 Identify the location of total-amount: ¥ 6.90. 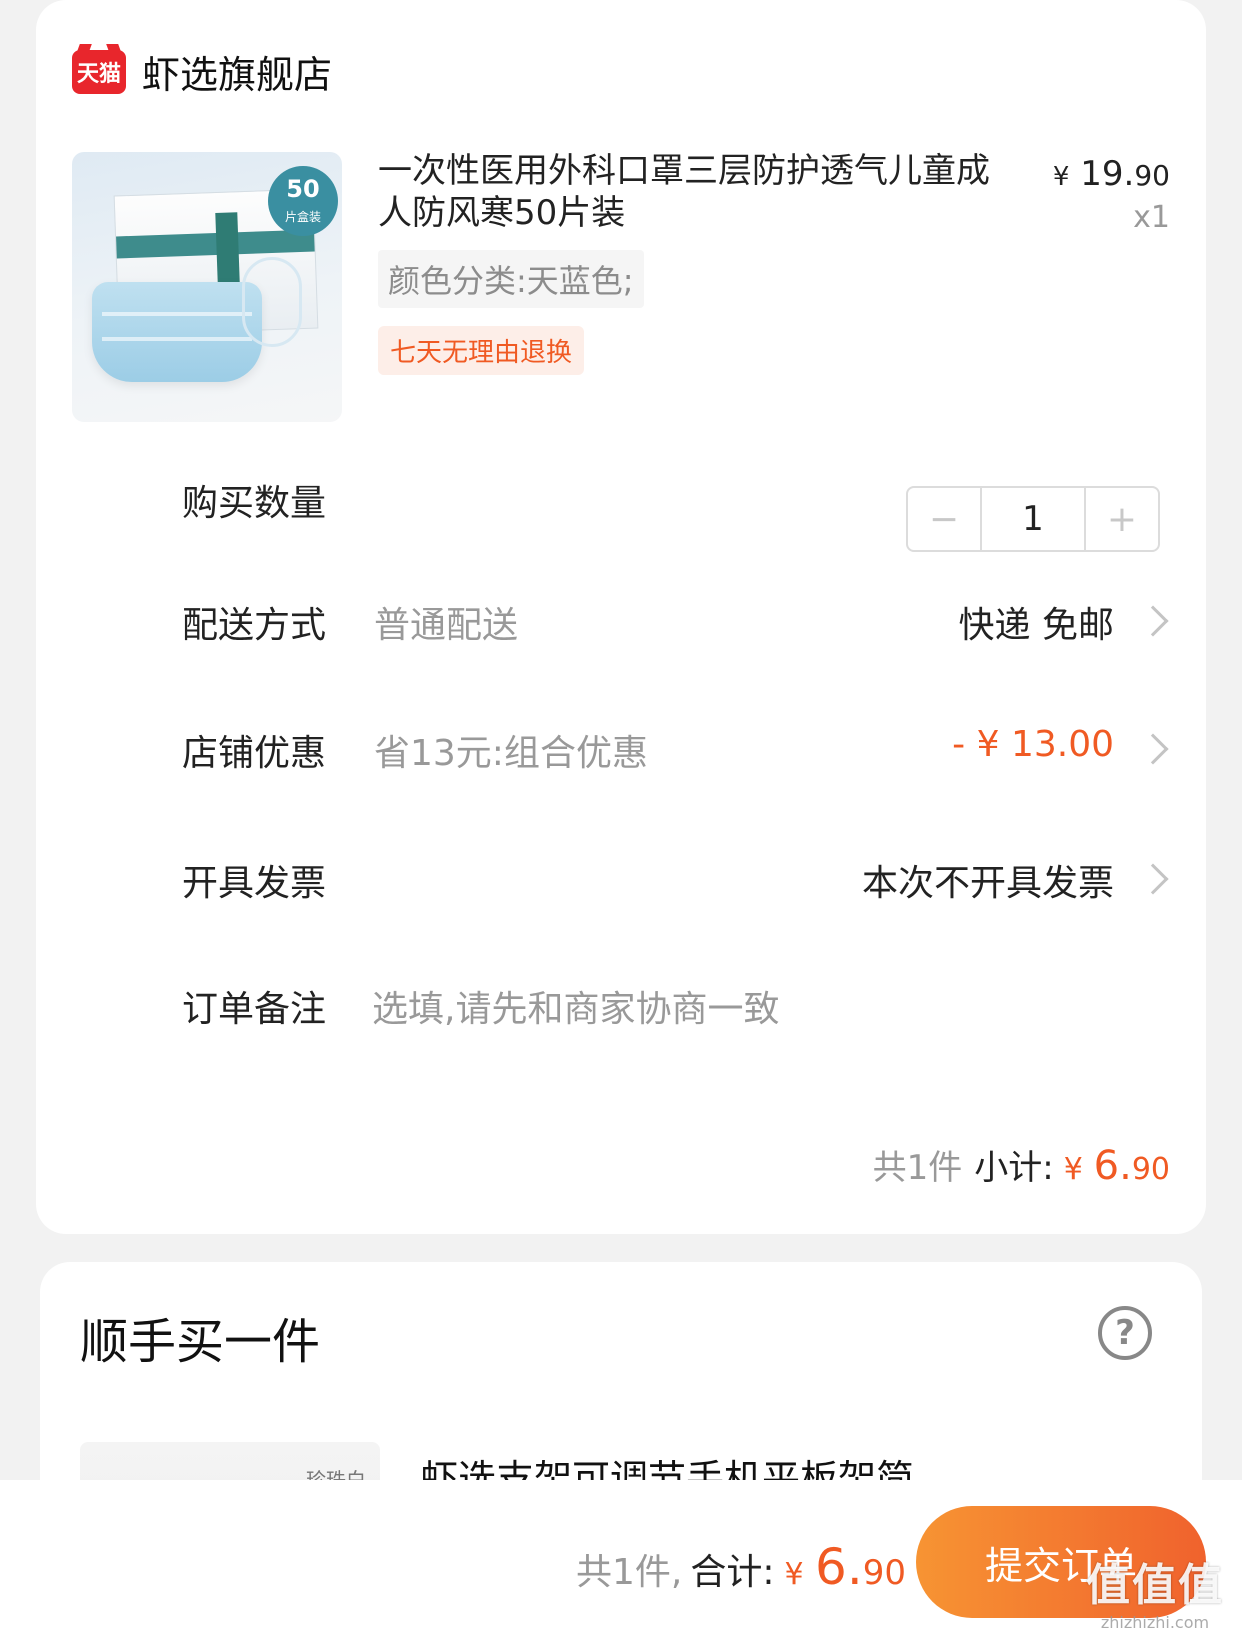
(845, 1567).